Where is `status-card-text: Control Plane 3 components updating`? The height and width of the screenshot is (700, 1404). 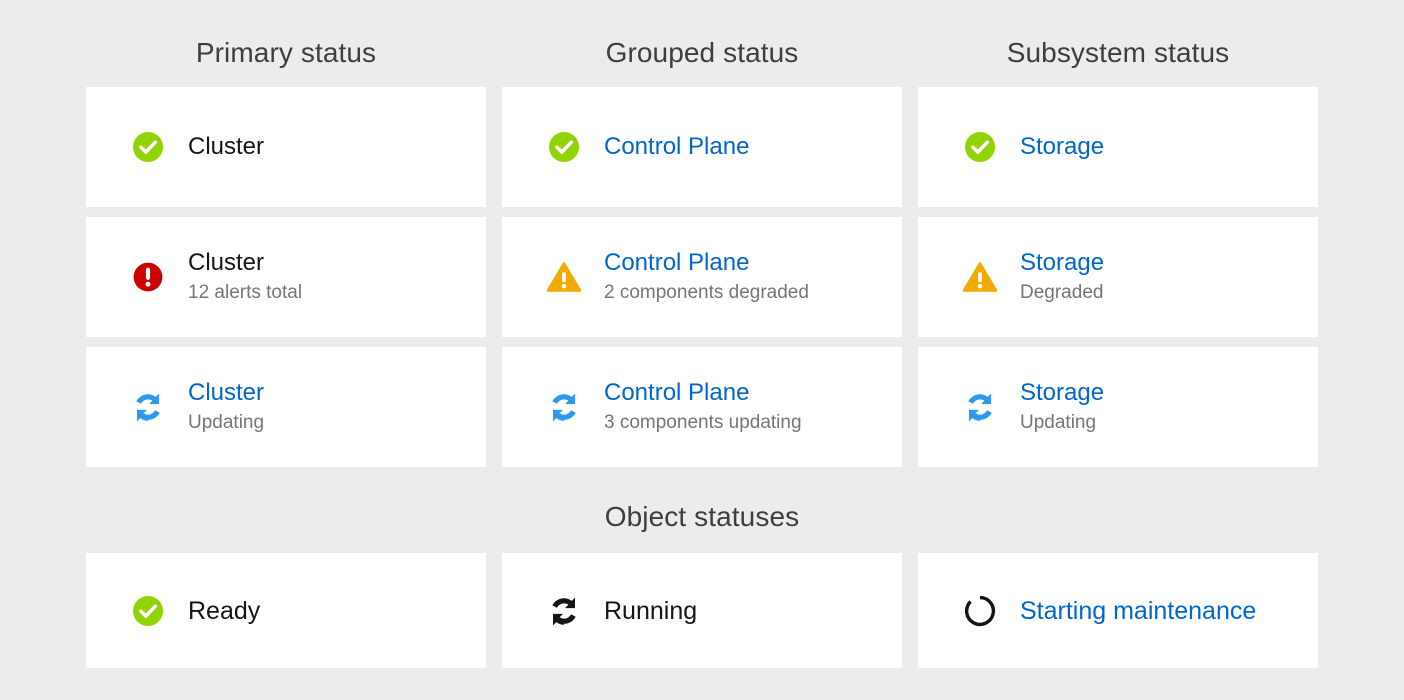
status-card-text: Control Plane 3 components updating is located at coordinates (703, 407).